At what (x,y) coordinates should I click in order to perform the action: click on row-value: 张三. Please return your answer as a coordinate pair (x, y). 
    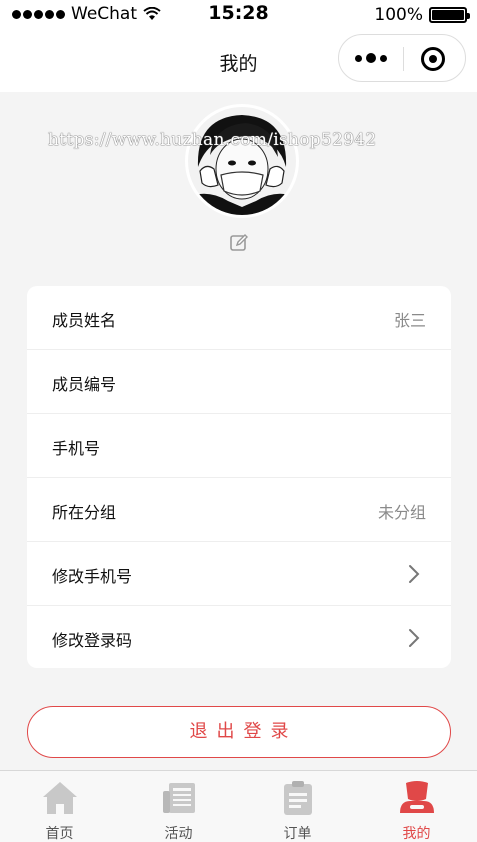
    Looking at the image, I should click on (409, 320).